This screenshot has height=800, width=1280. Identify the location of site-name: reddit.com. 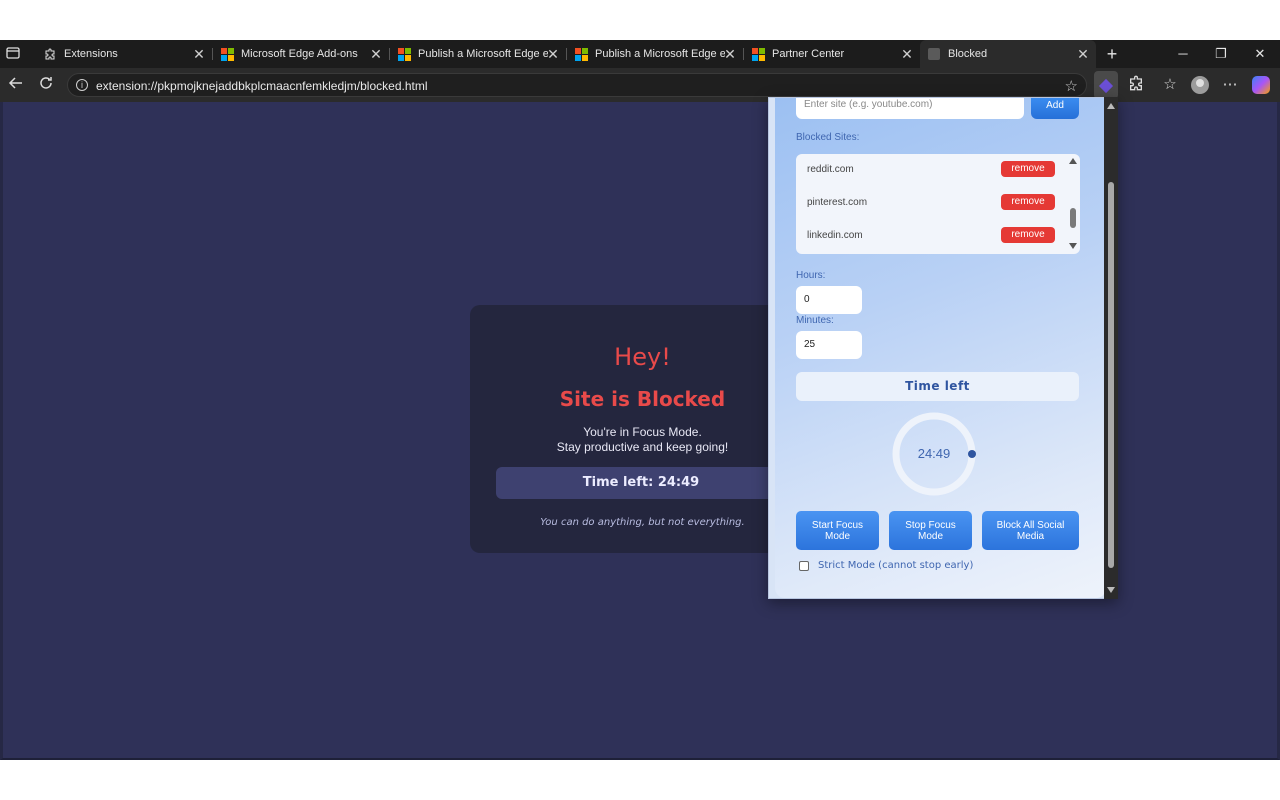
(830, 169).